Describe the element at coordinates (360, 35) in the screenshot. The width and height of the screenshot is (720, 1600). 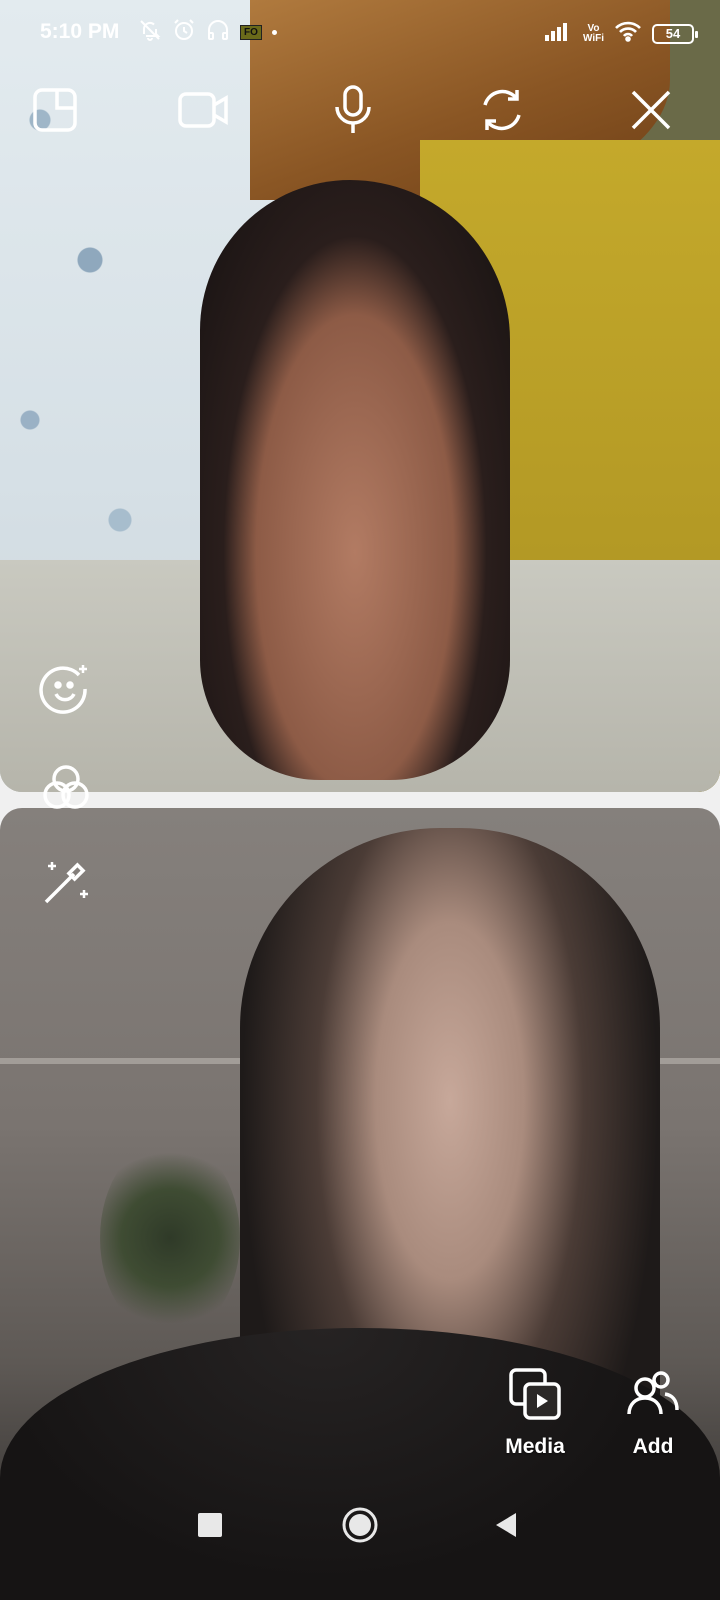
I see `status-bar: 5:10 PM FO Vo WiFi 54` at that location.